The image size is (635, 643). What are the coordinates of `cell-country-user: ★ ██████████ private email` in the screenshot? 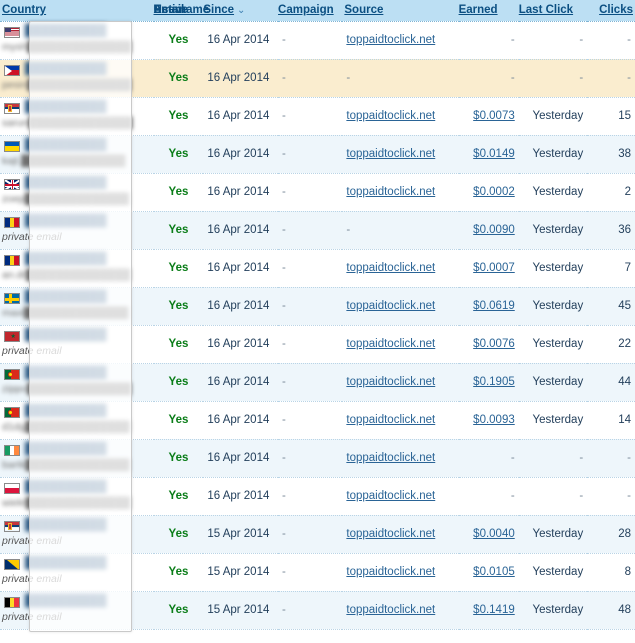 It's located at (77, 344).